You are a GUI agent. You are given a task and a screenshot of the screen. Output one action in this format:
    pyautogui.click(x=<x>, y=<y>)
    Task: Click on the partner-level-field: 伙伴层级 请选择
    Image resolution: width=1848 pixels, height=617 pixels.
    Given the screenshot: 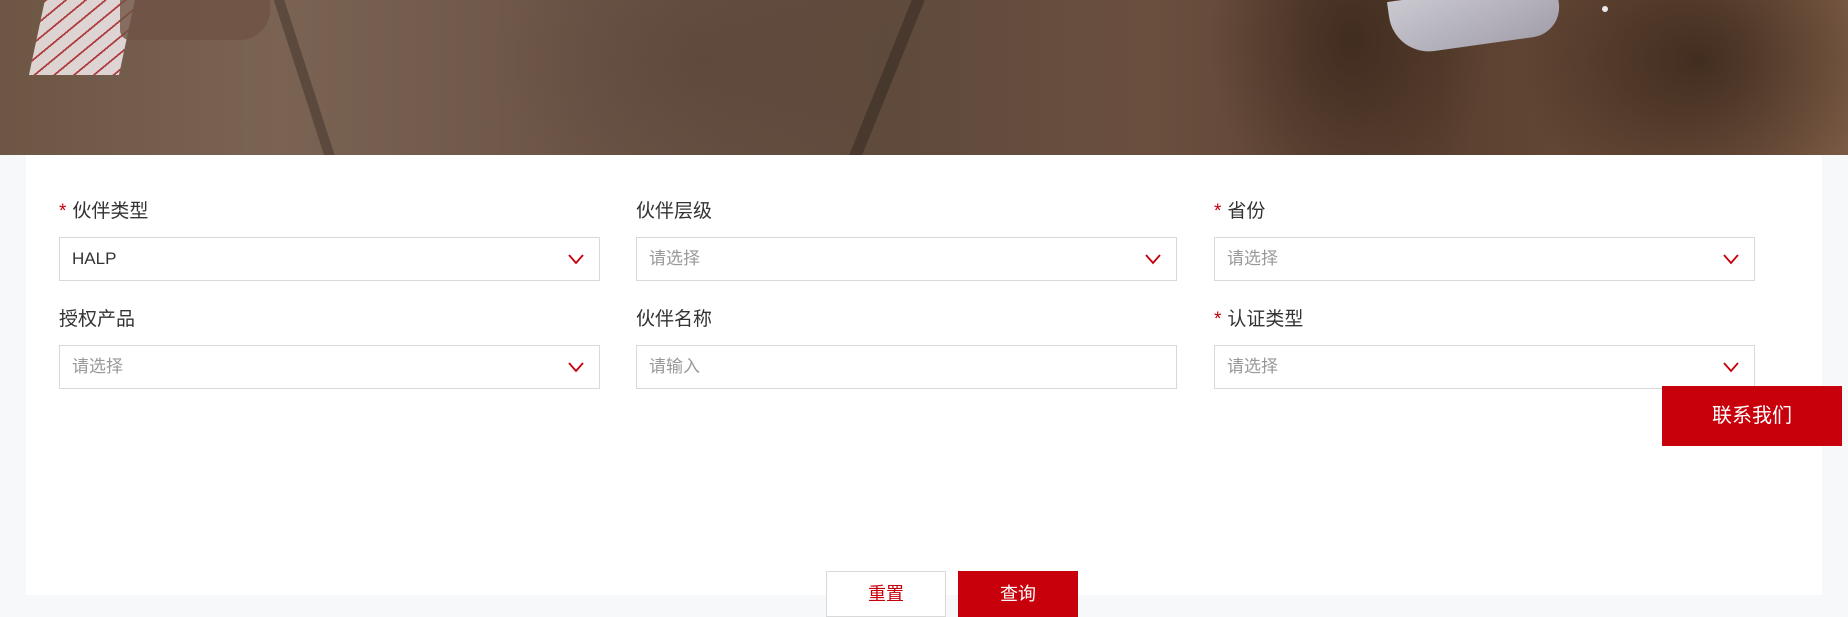 What is the action you would take?
    pyautogui.click(x=906, y=240)
    